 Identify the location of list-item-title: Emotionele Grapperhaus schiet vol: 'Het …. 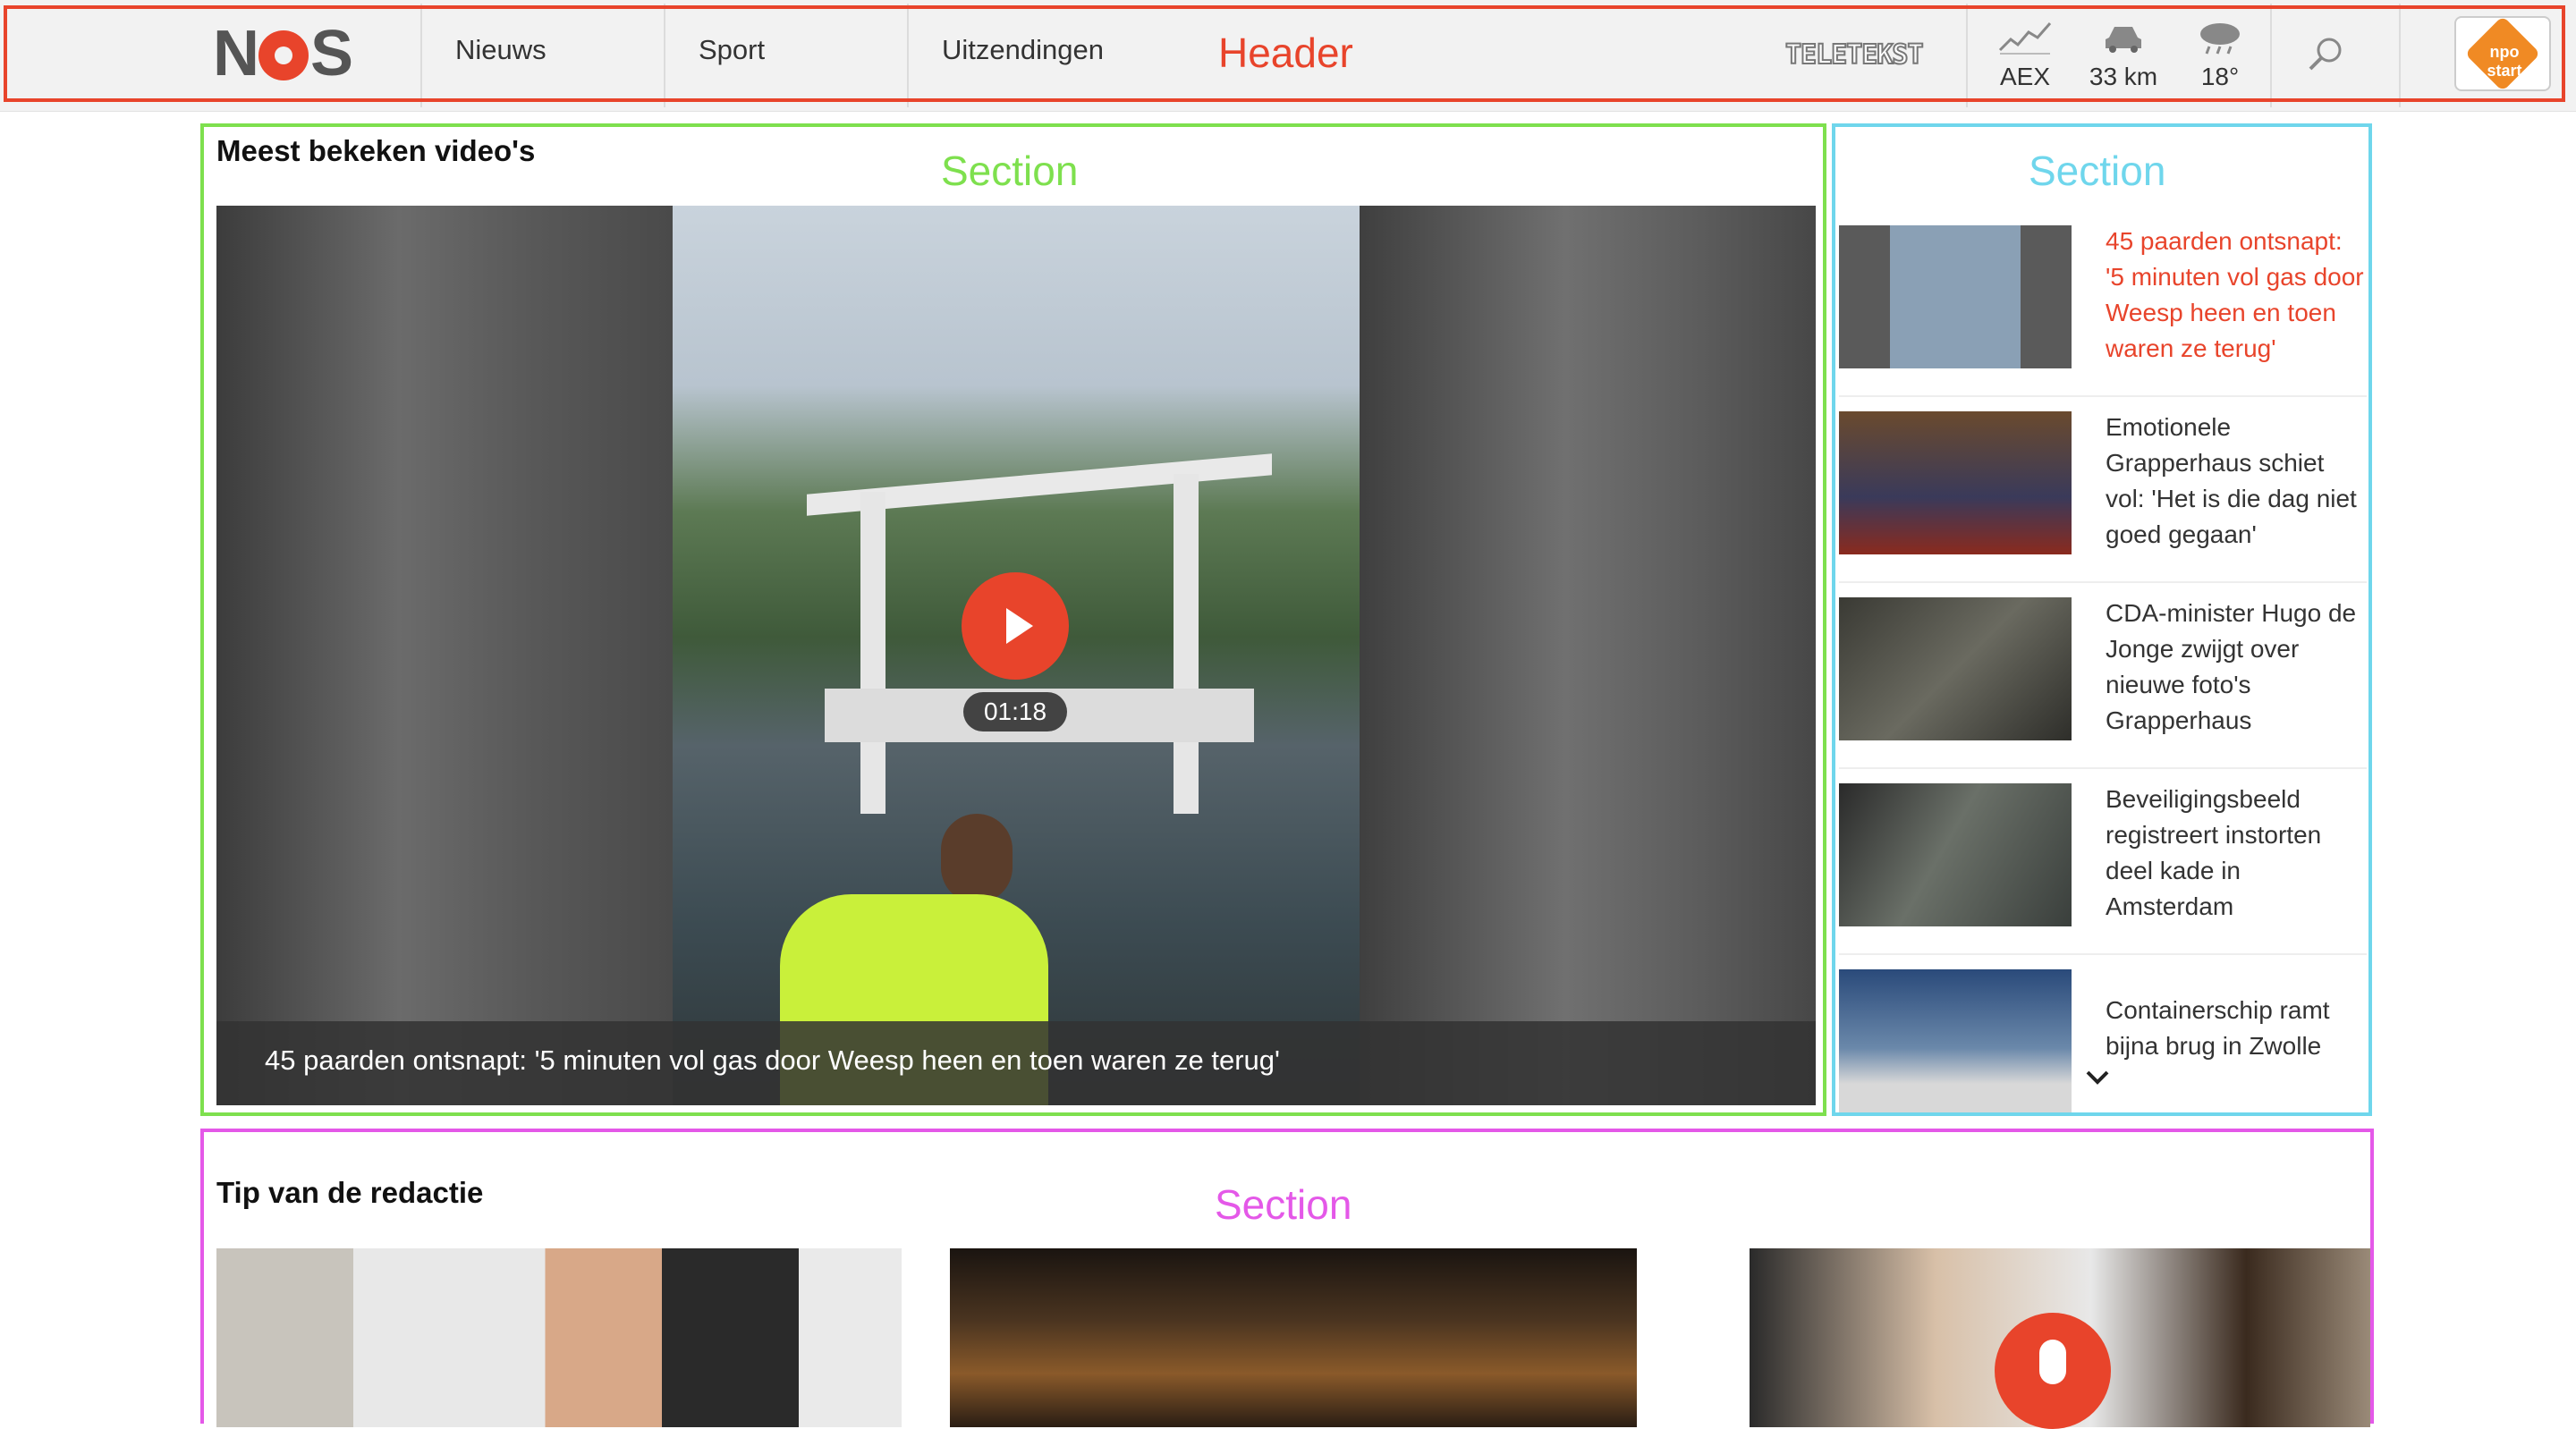
(2231, 480).